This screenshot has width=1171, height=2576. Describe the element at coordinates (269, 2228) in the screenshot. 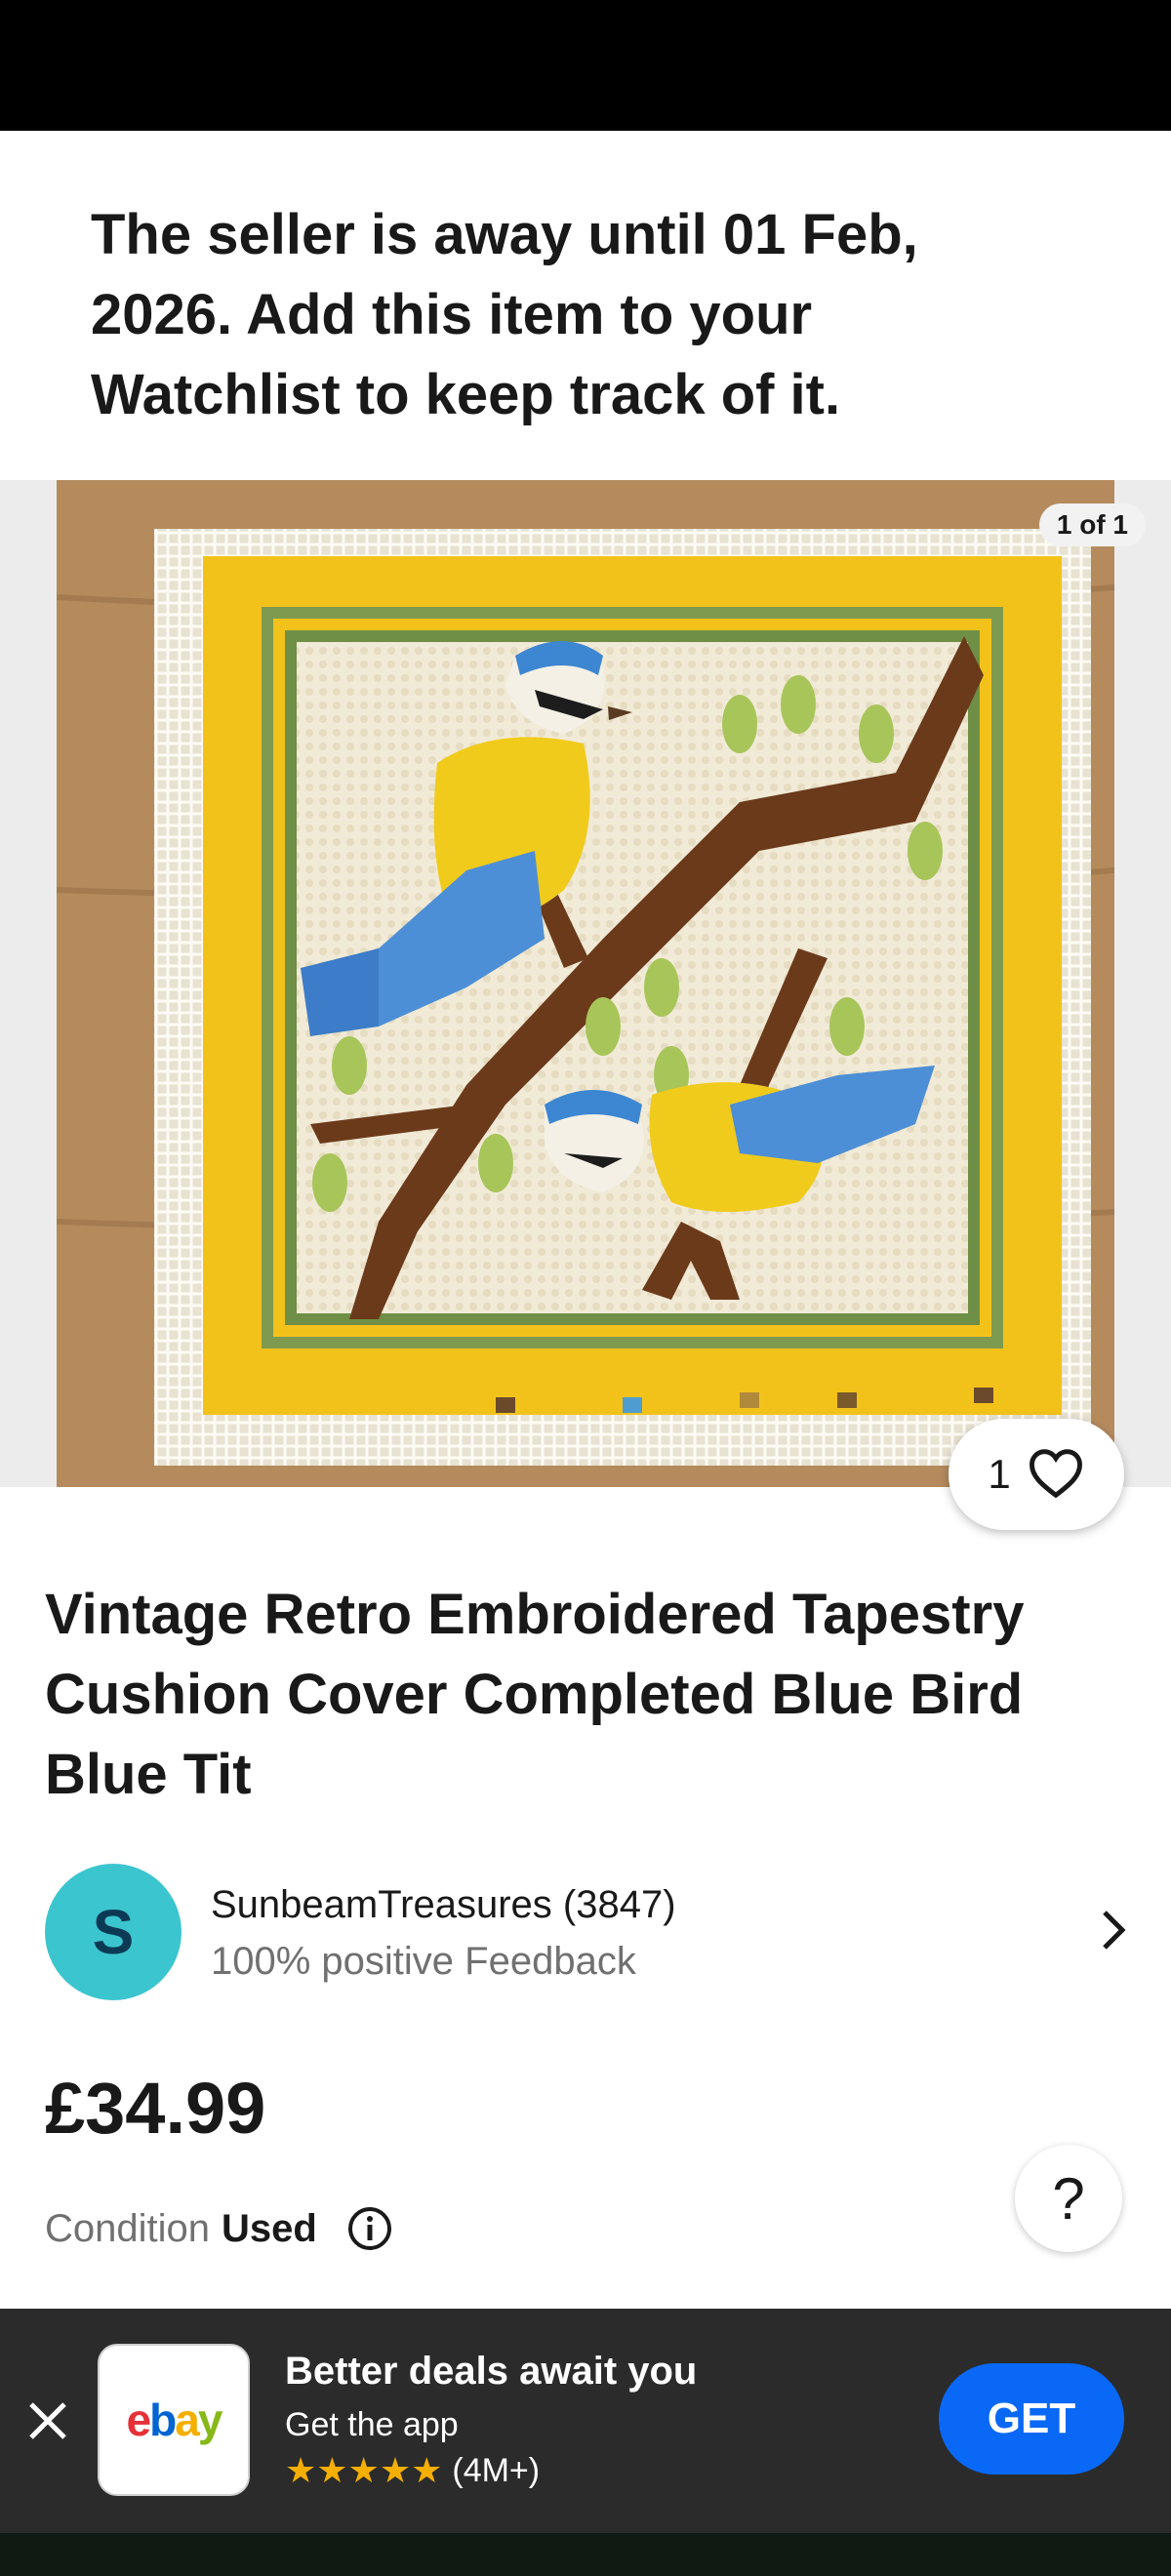

I see `condition-value: Used` at that location.